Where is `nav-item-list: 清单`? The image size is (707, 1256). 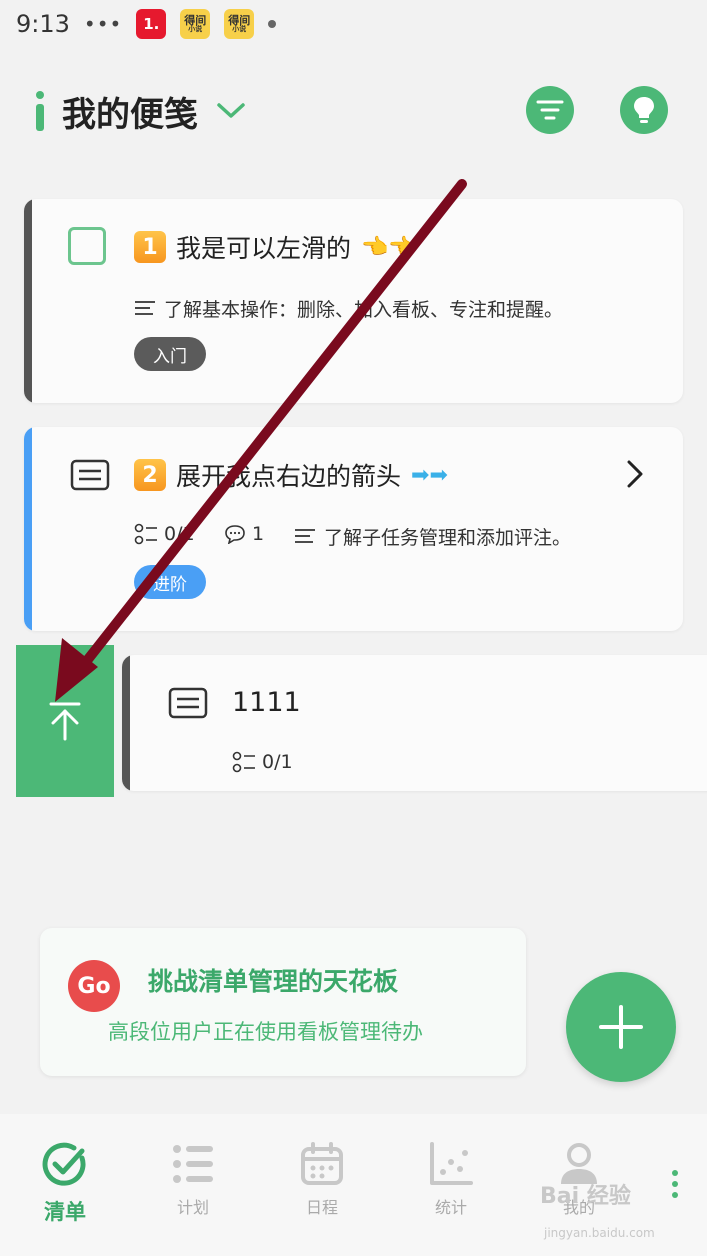 nav-item-list: 清单 is located at coordinates (65, 1184).